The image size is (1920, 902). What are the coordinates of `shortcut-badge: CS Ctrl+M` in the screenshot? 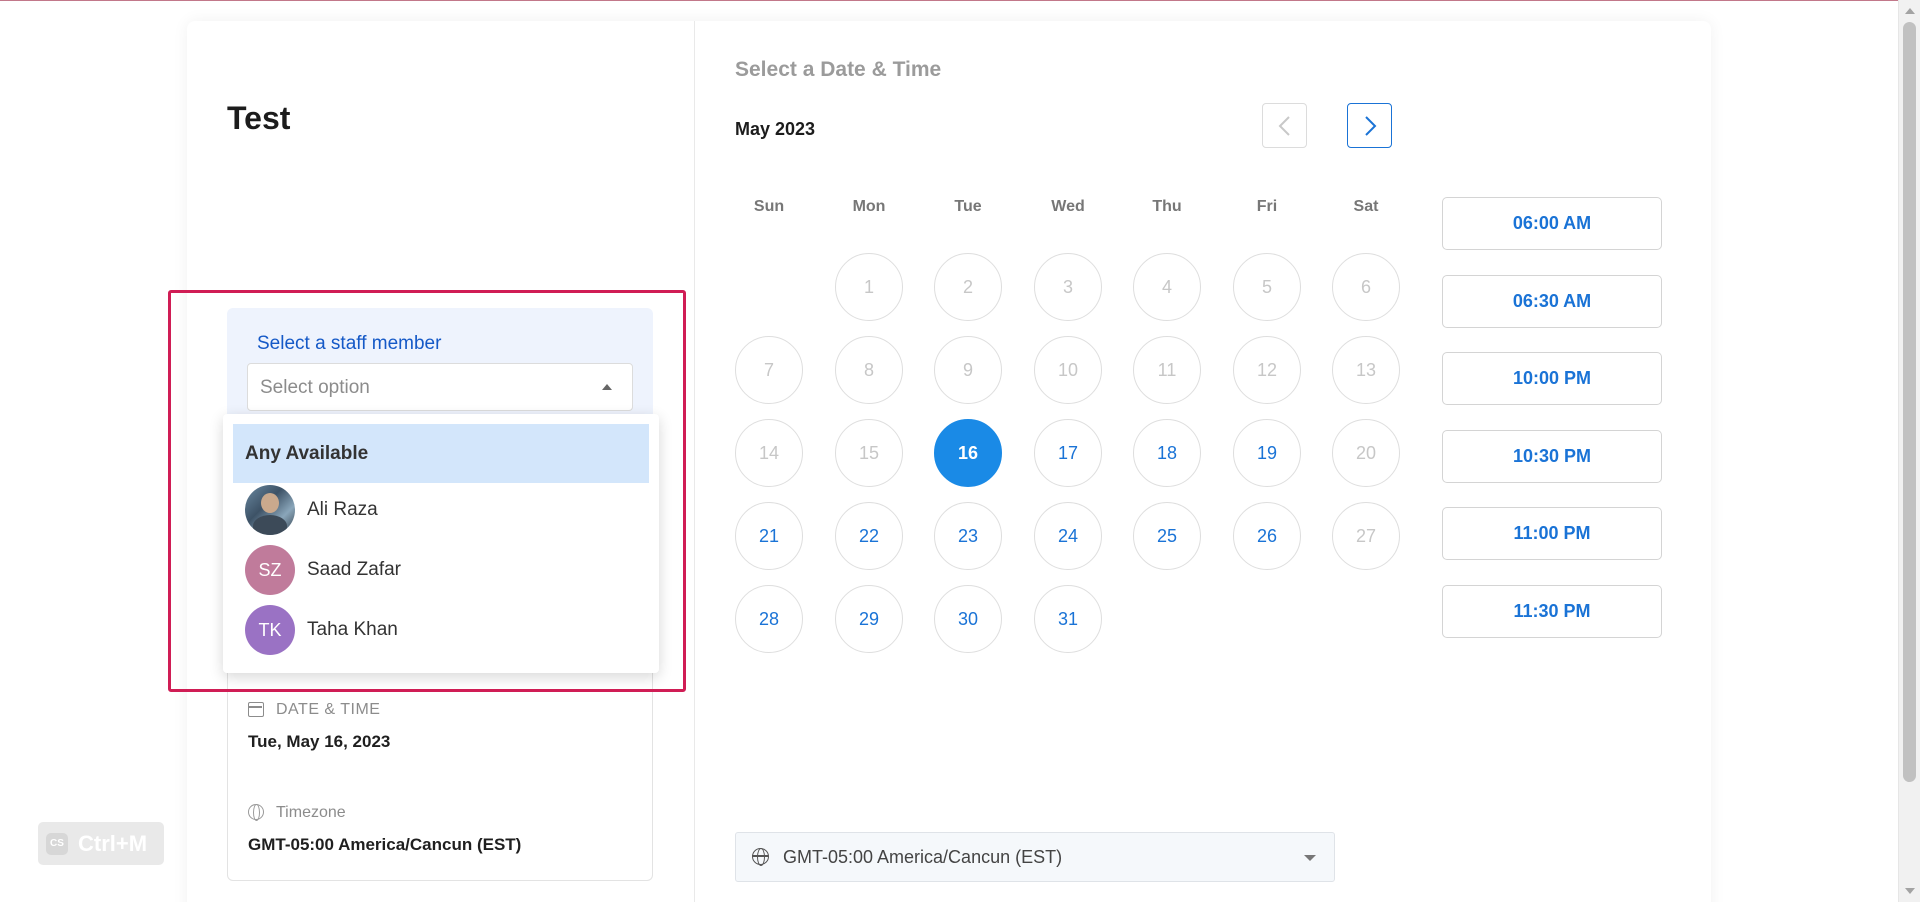 It's located at (101, 843).